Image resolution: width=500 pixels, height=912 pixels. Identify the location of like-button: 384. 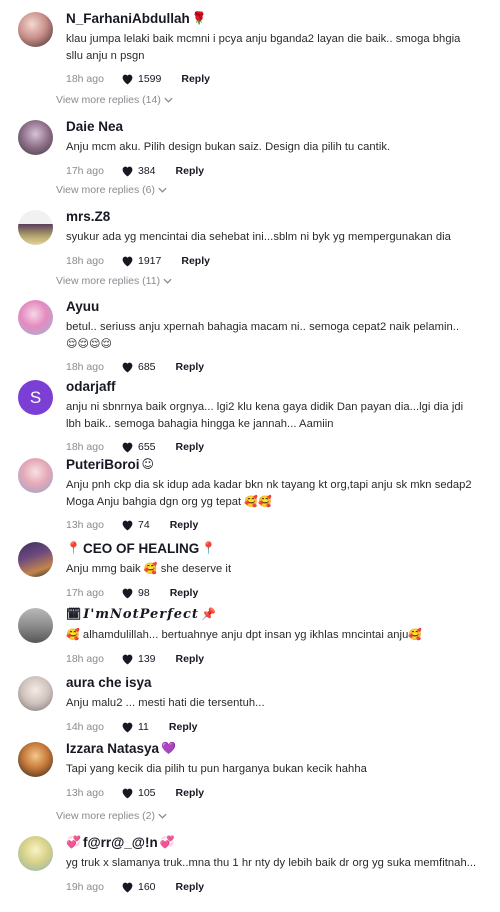
(138, 171).